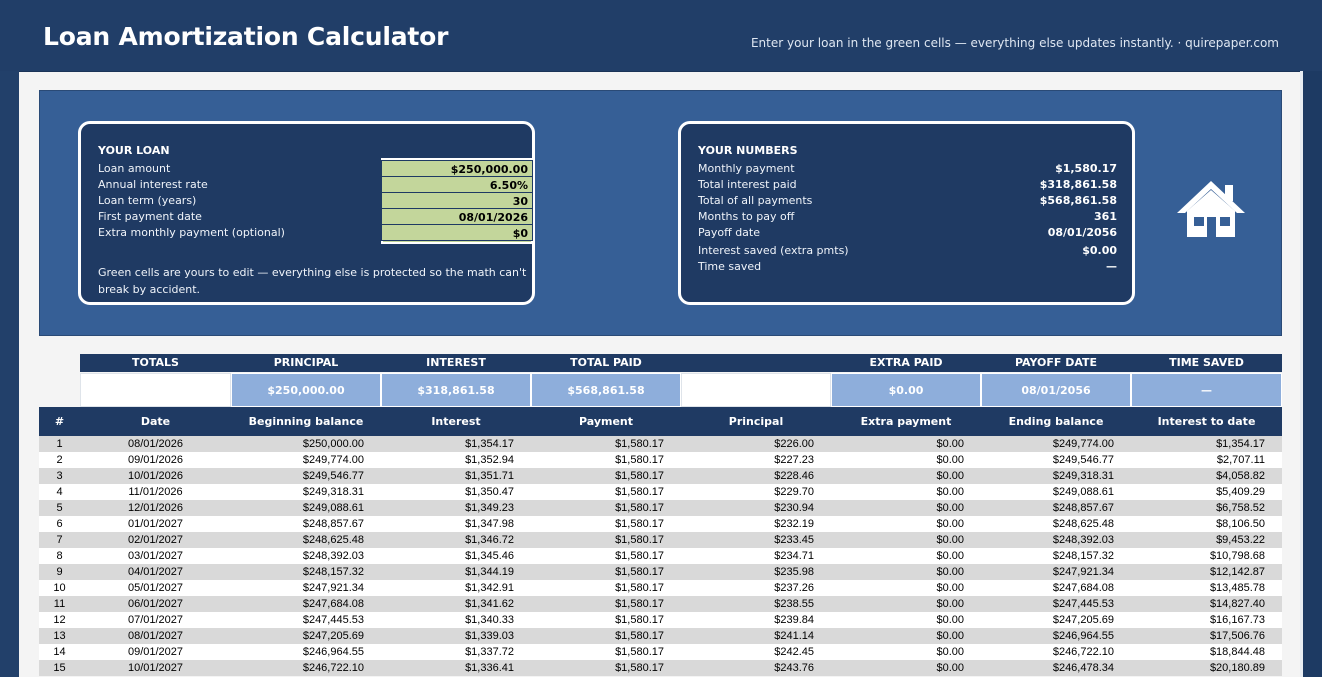 The width and height of the screenshot is (1322, 677). What do you see at coordinates (1240, 524) in the screenshot?
I see `cell-interest-to-date: $8,106.50` at bounding box center [1240, 524].